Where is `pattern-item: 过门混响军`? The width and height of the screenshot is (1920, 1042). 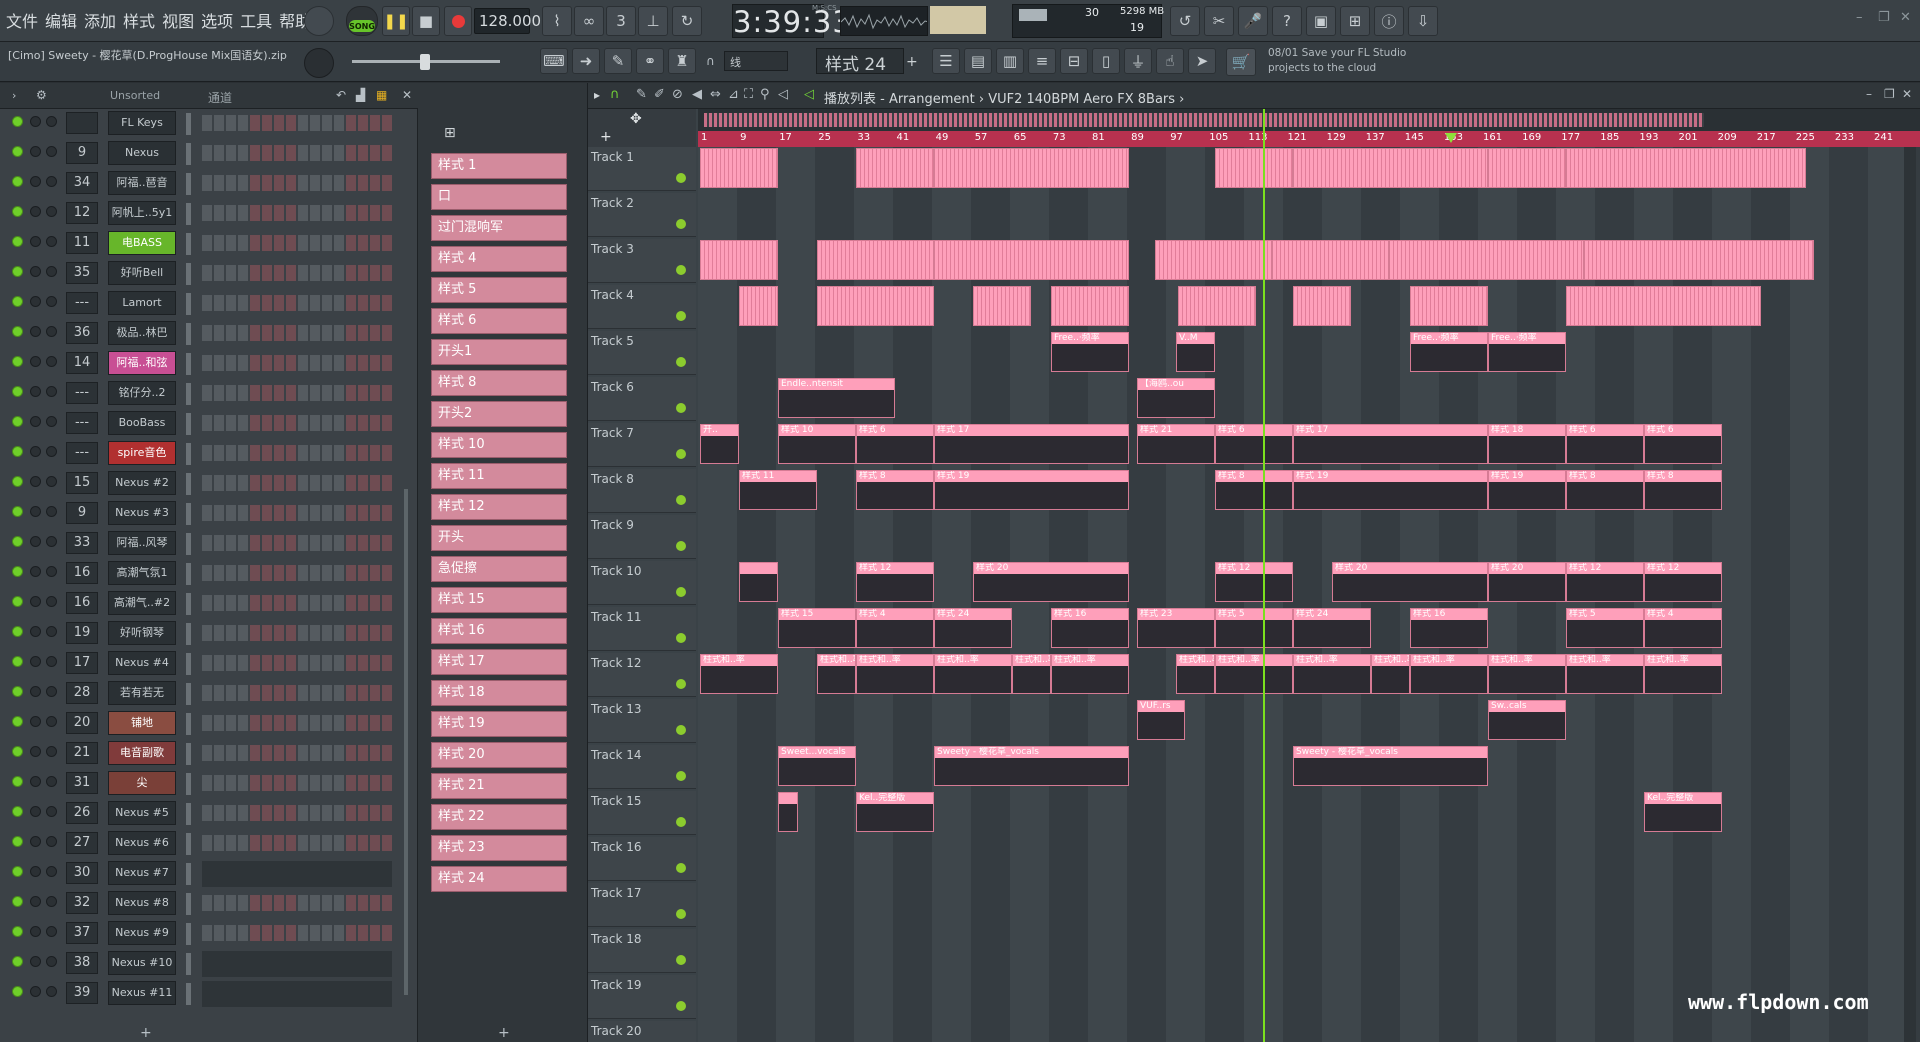 pattern-item: 过门混响军 is located at coordinates (499, 228).